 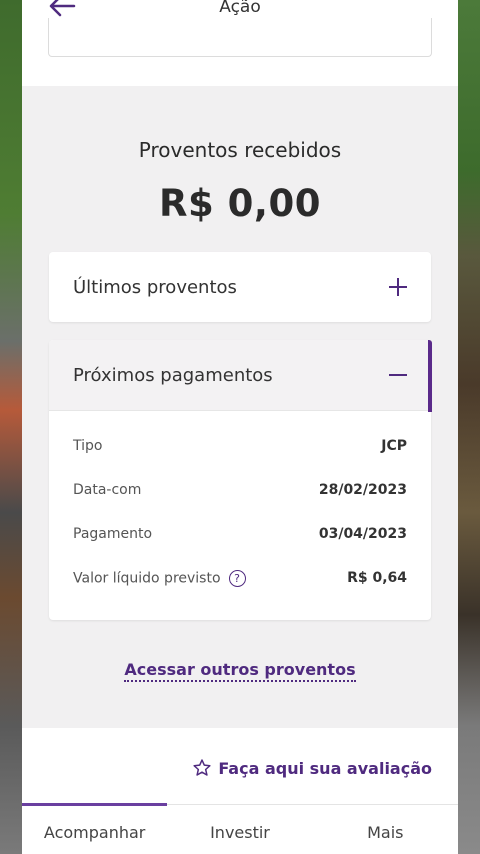 I want to click on nav-tab-investir: Investir, so click(x=239, y=829).